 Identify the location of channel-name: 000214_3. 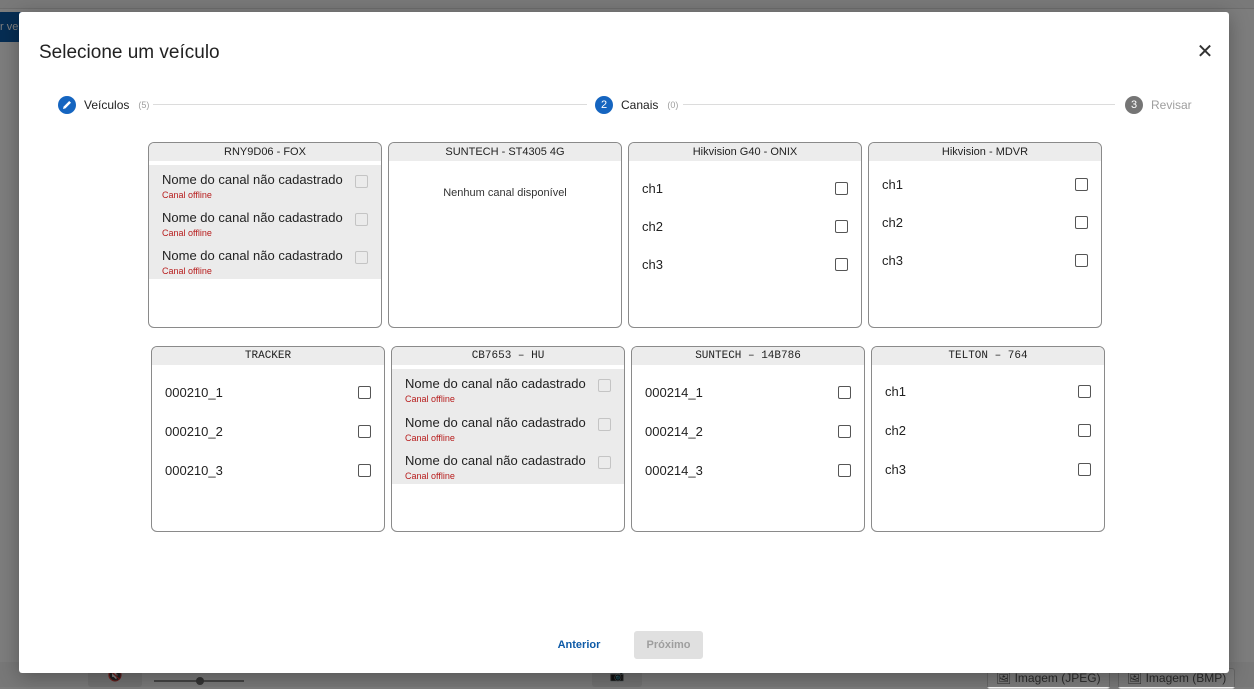
(674, 470).